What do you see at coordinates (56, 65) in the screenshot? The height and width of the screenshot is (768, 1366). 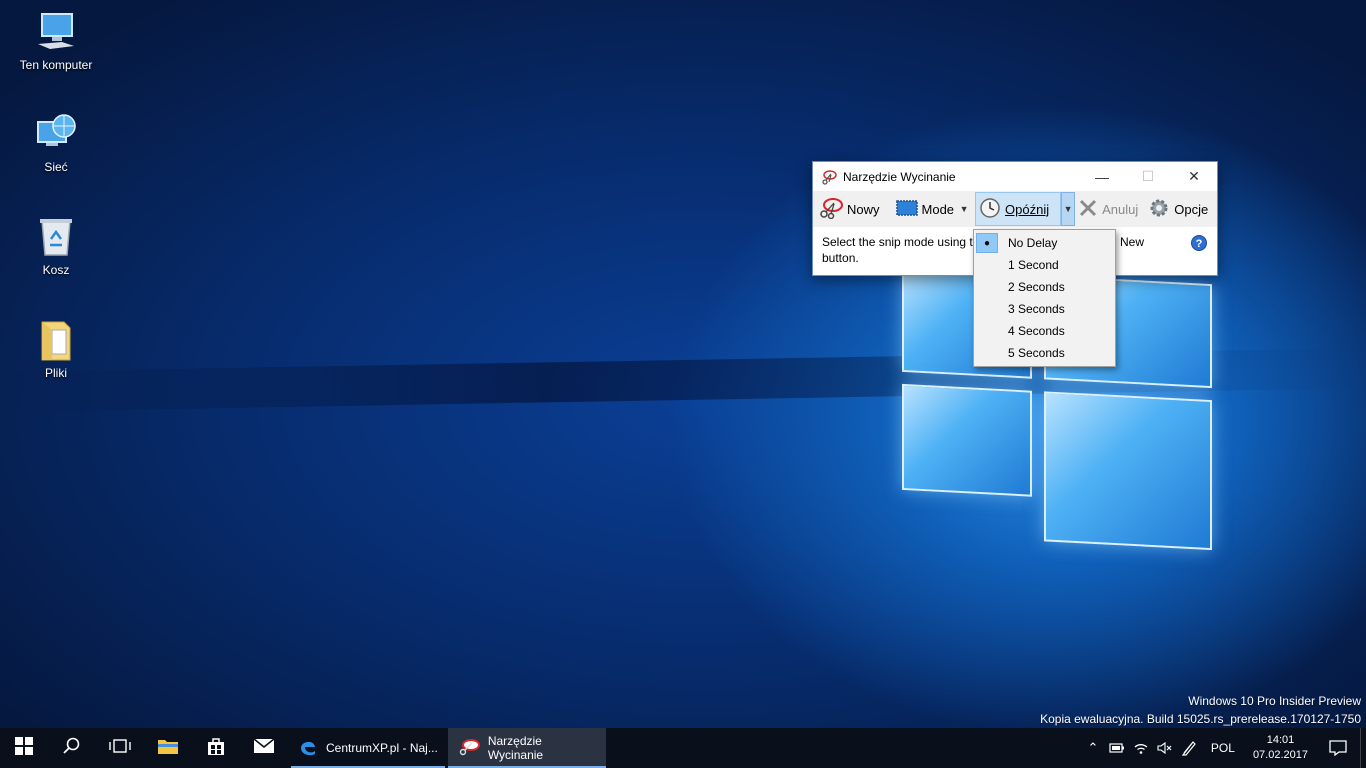 I see `desktop-icon-label: Ten komputer` at bounding box center [56, 65].